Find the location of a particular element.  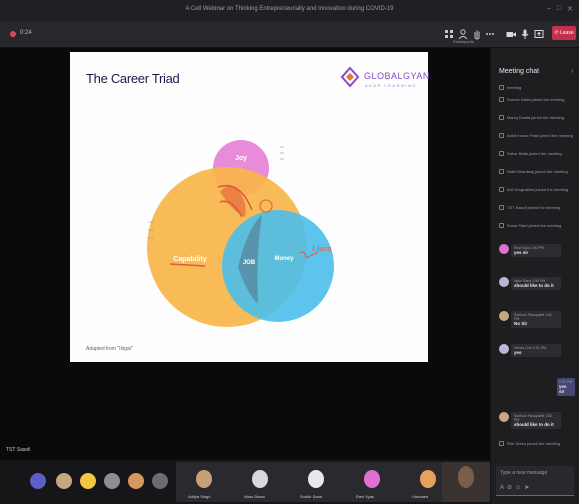

system-message: Ankit Kumar Patel joined the meeting is located at coordinates (538, 136).